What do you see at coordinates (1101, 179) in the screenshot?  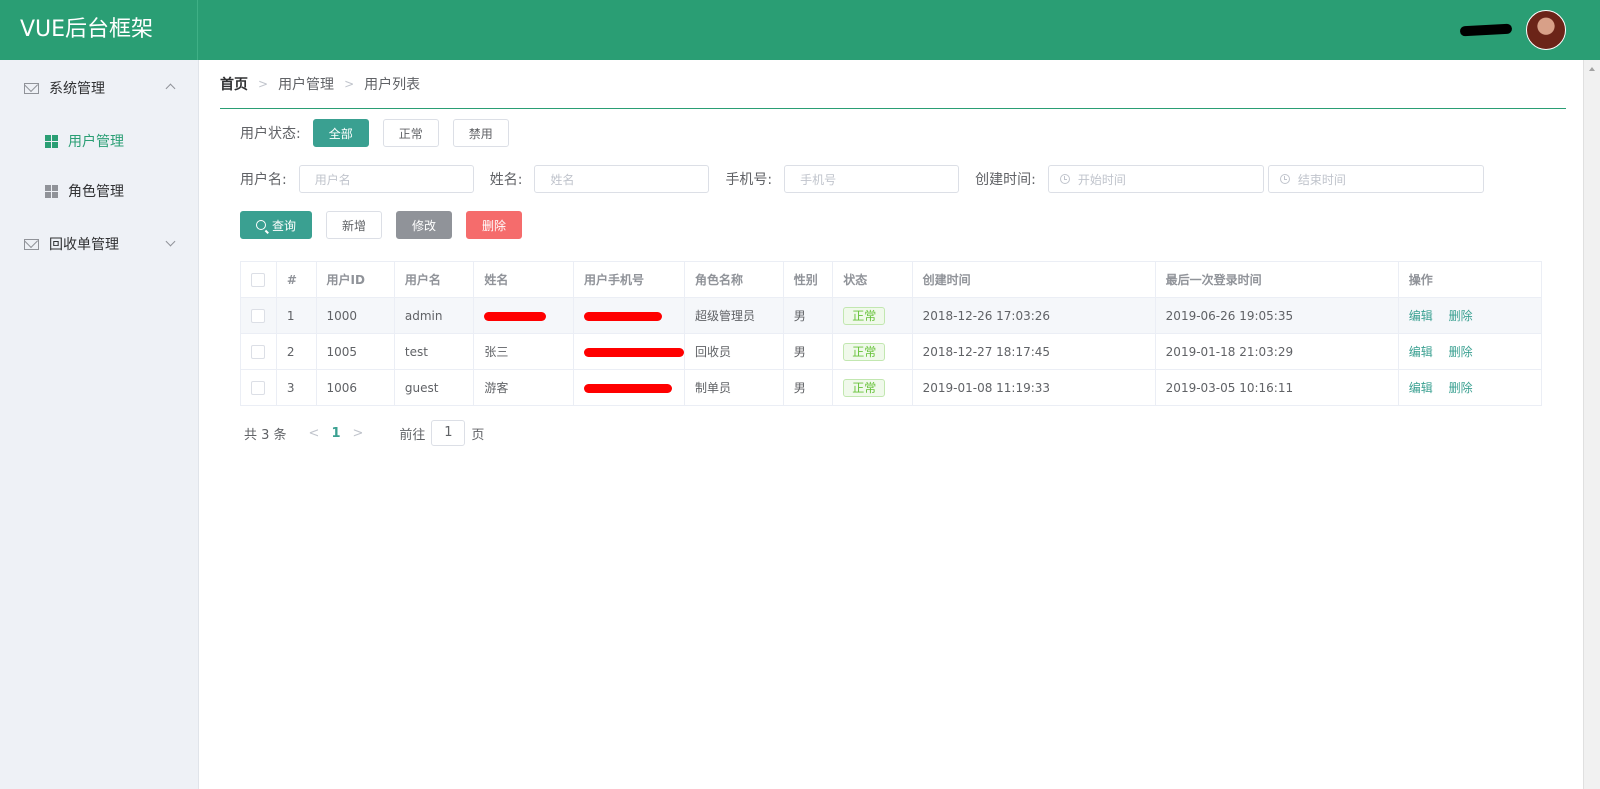 I see `start-time-placeholder: 开始时间` at bounding box center [1101, 179].